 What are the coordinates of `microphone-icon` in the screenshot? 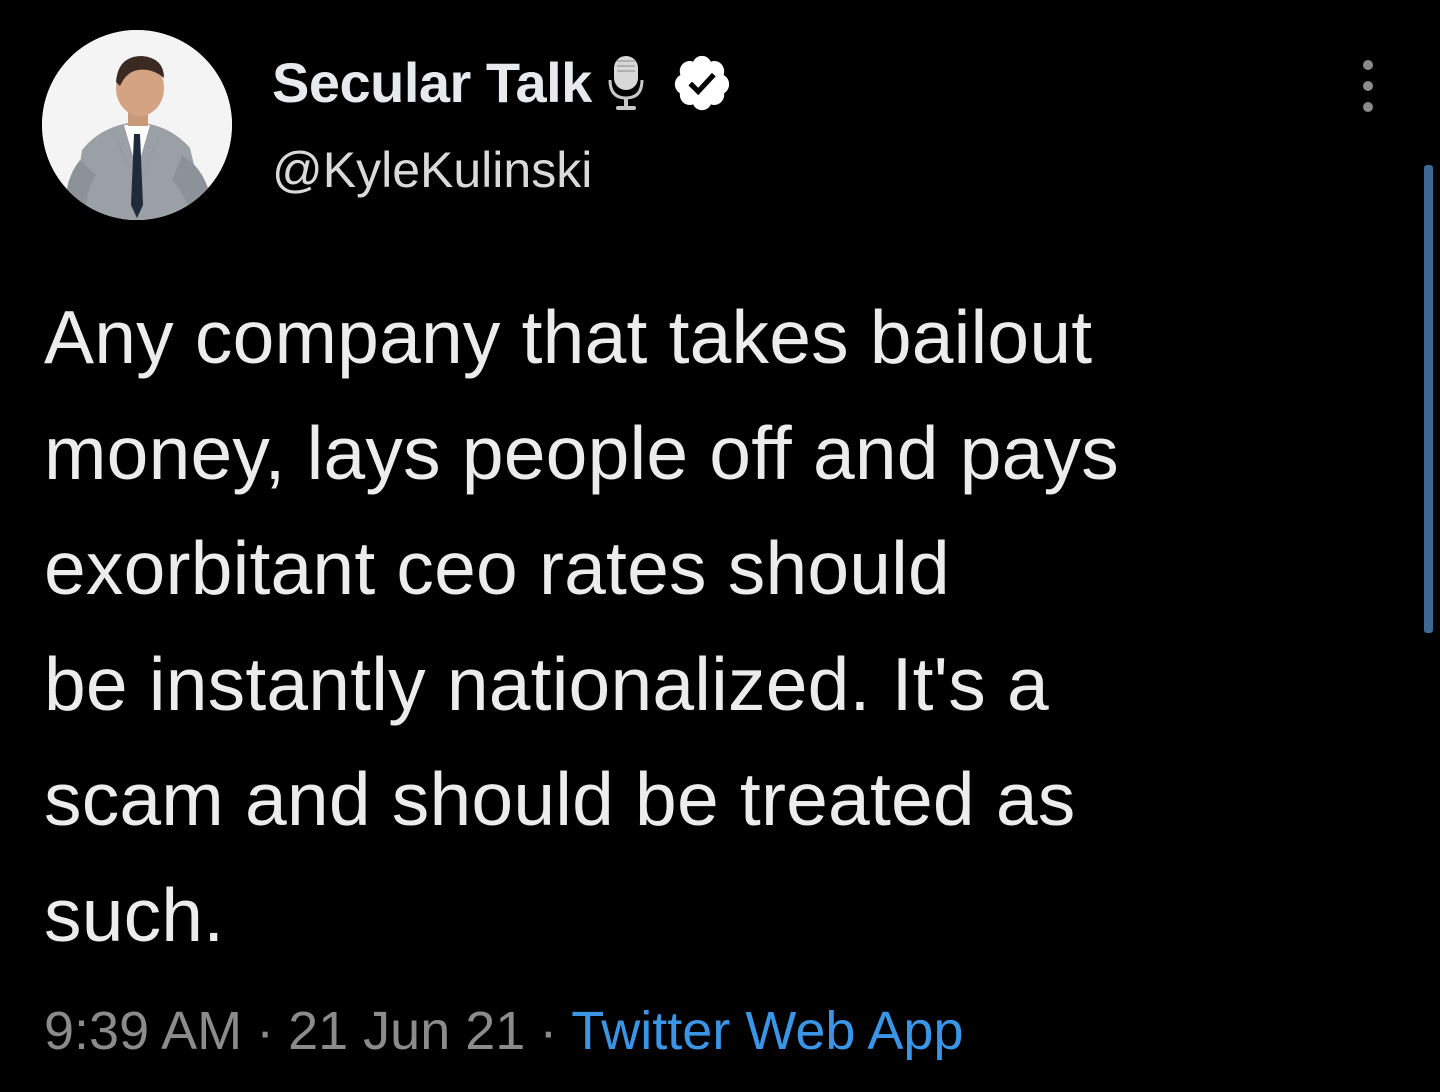 It's located at (626, 83).